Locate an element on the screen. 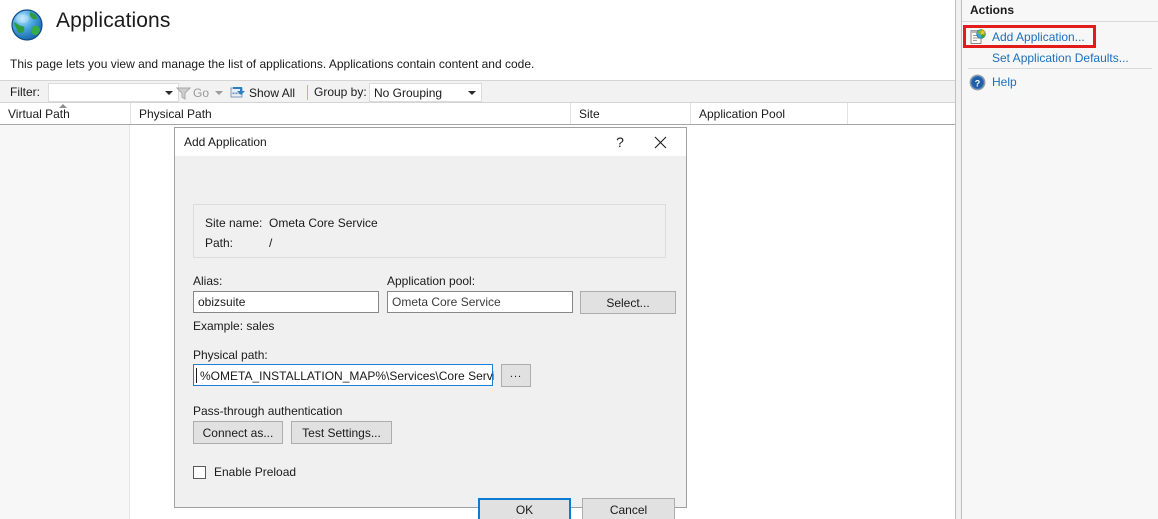 The image size is (1158, 519). text-cursor is located at coordinates (196, 375).